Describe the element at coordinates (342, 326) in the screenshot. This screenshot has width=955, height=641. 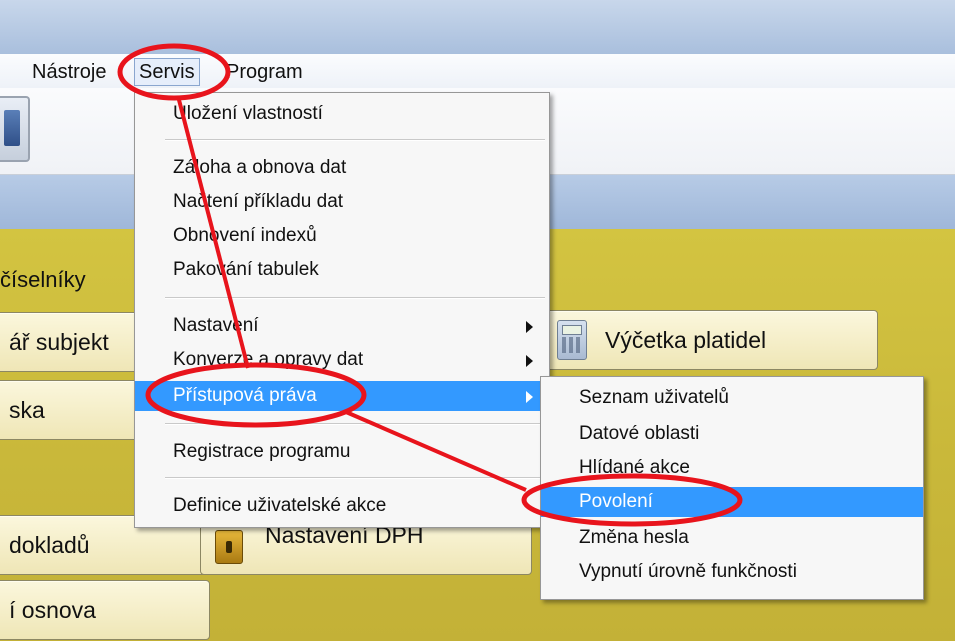
I see `menu-item-nastaveni: Nastavení` at that location.